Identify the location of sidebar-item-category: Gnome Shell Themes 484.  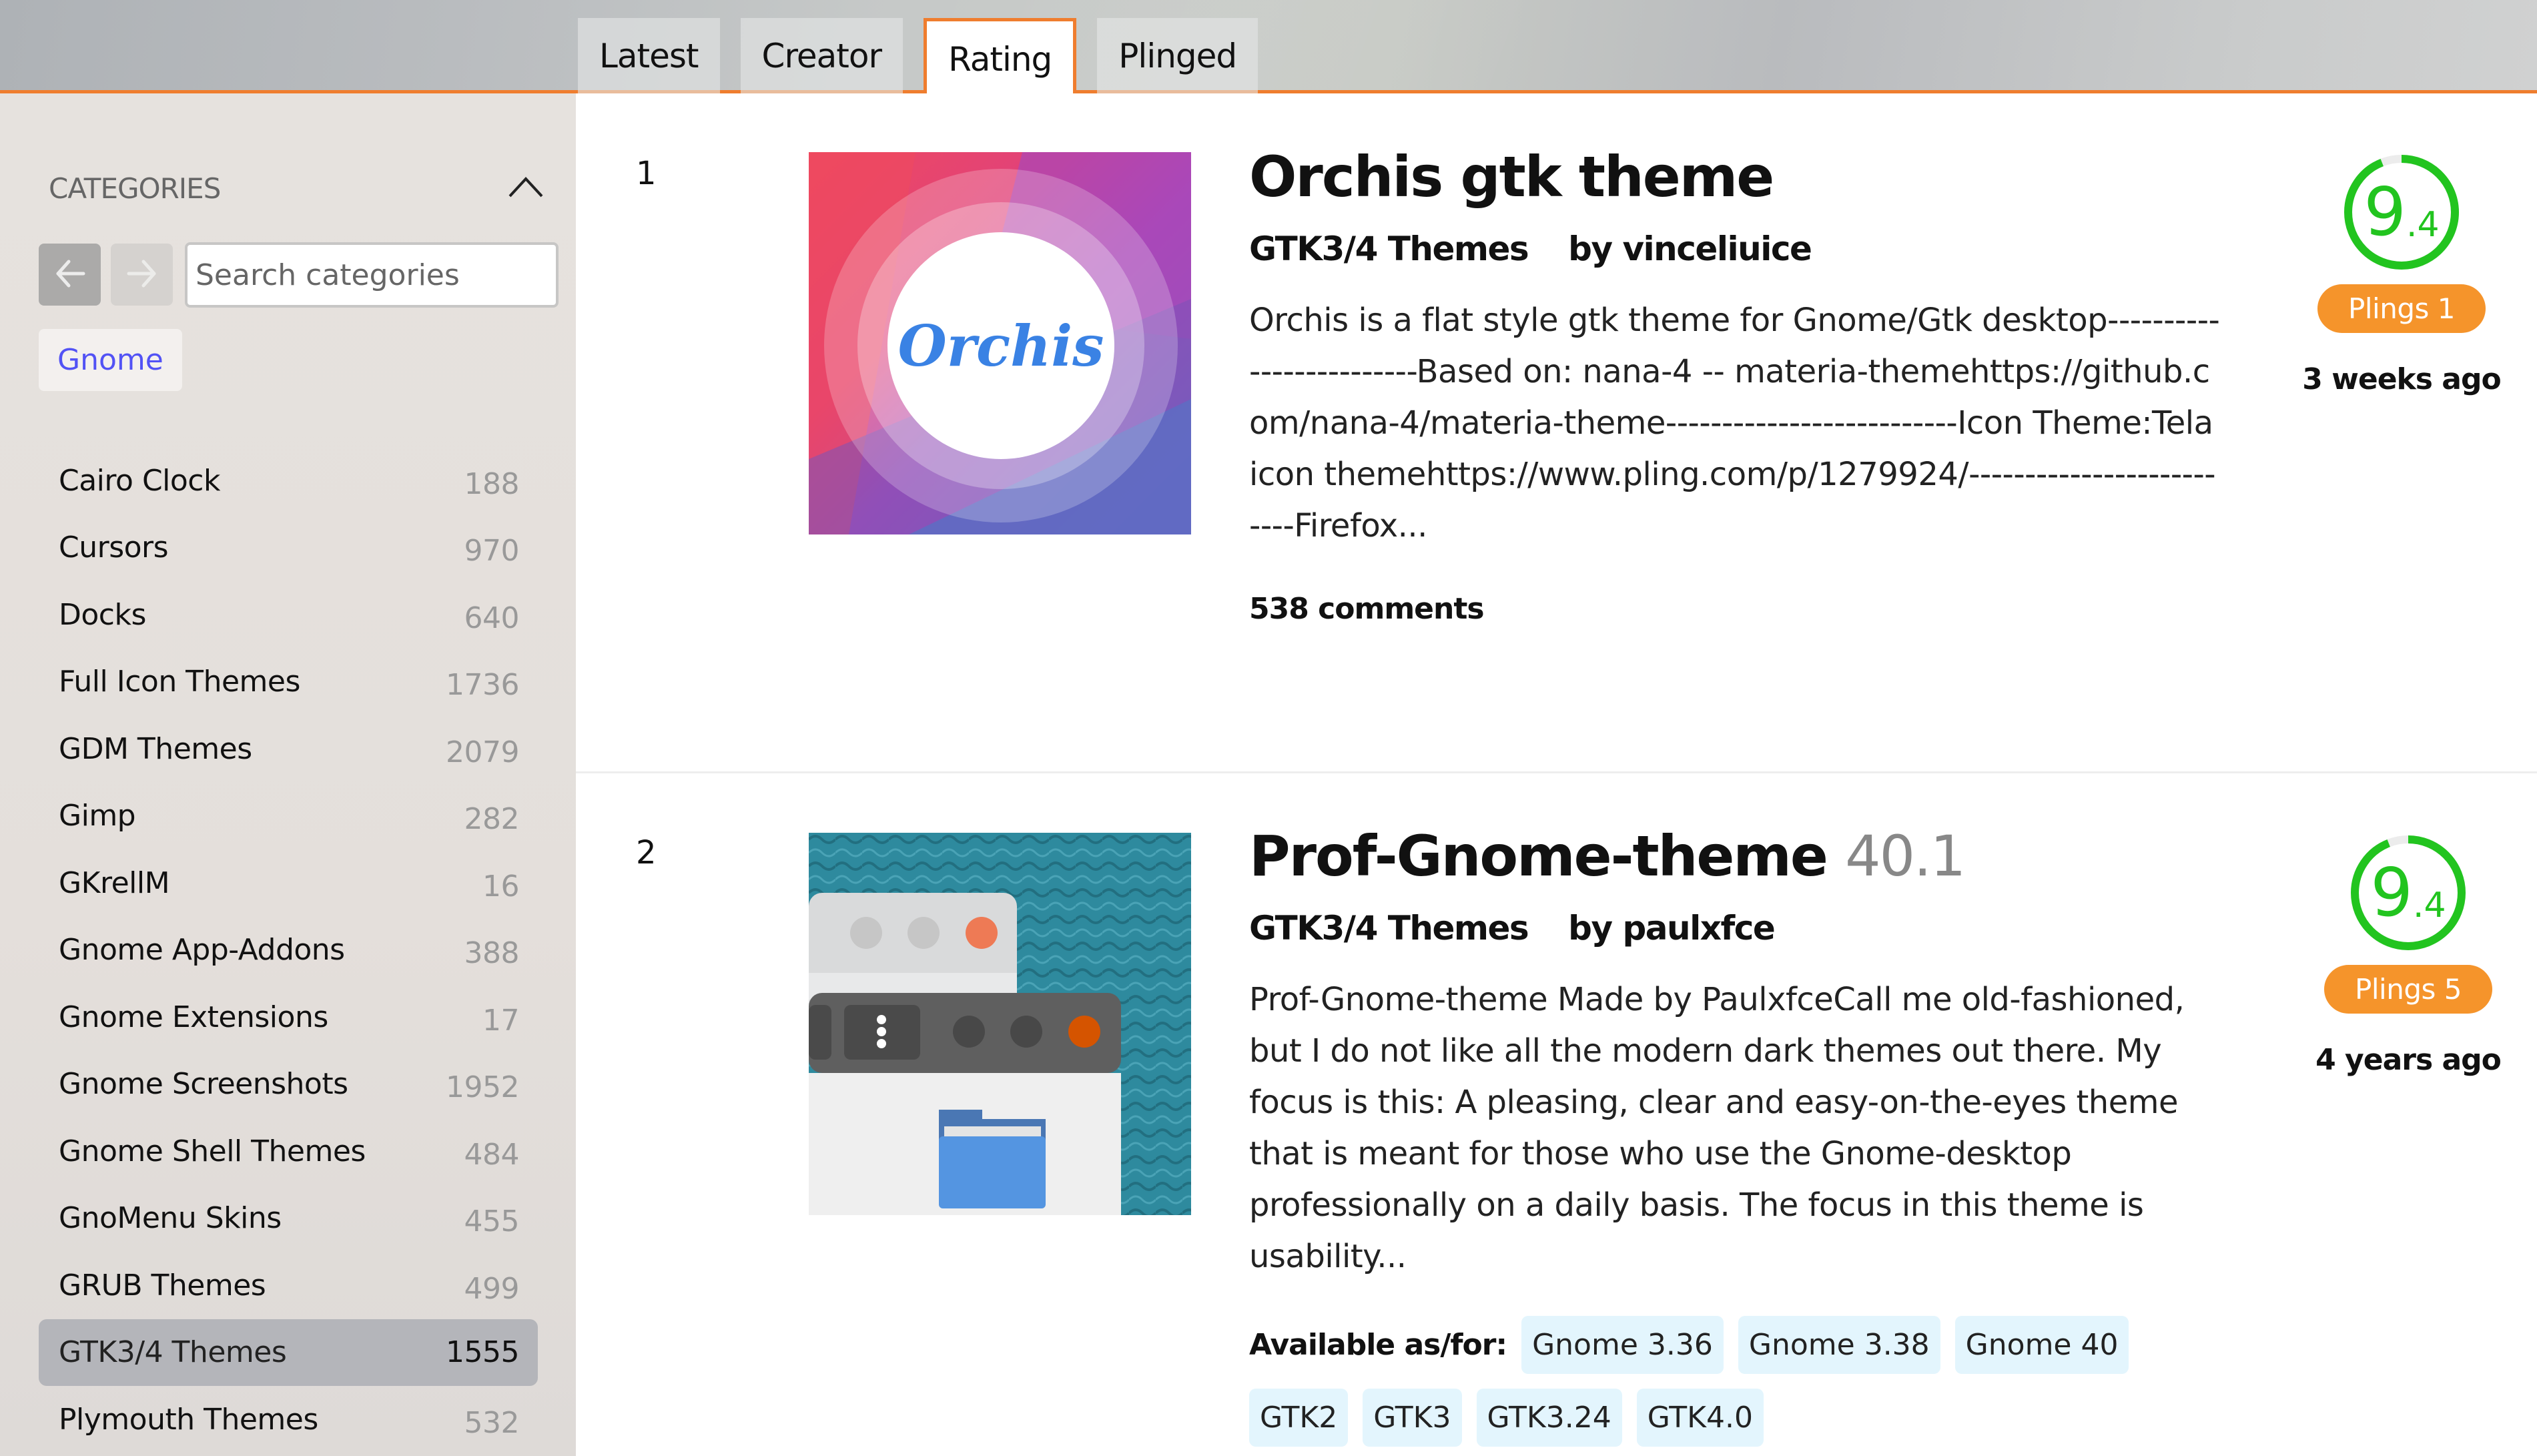
(288, 1151).